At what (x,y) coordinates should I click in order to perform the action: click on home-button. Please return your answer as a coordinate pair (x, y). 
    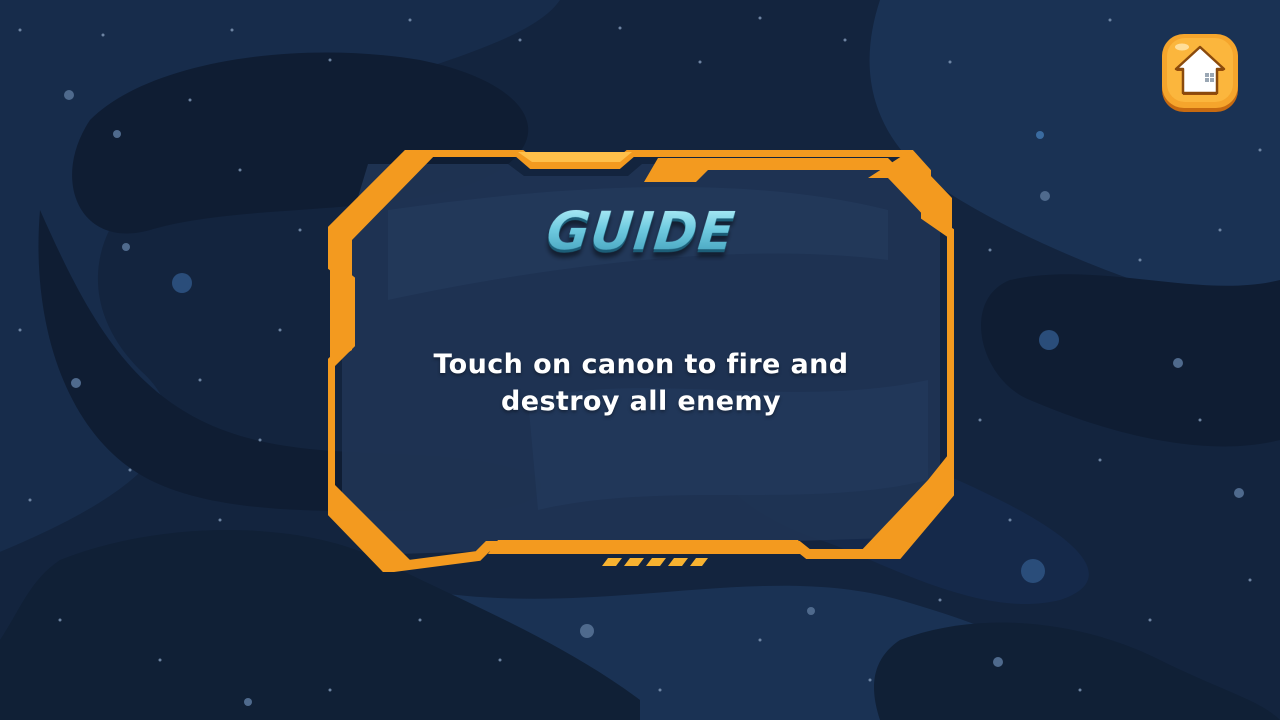
    Looking at the image, I should click on (1200, 73).